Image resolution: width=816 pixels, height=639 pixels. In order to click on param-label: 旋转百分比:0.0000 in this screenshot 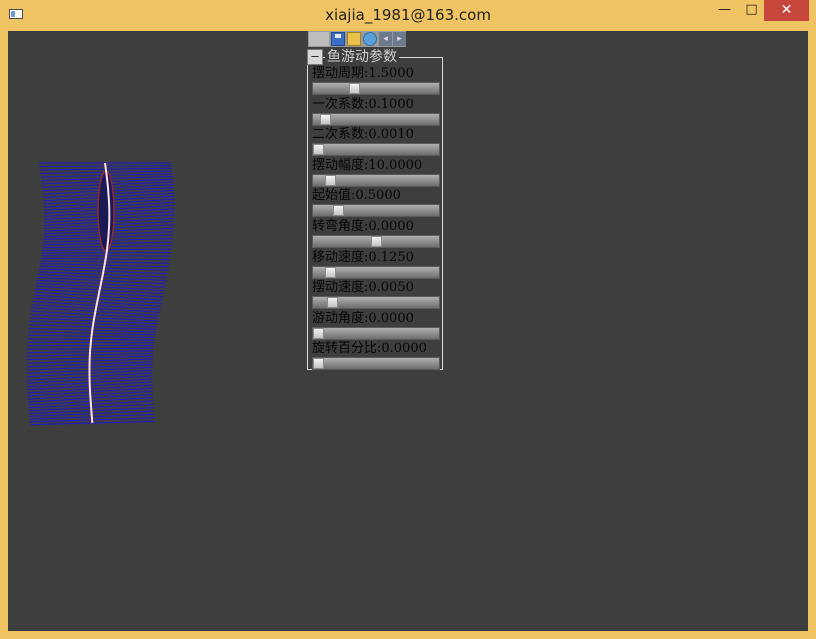, I will do `click(369, 349)`.